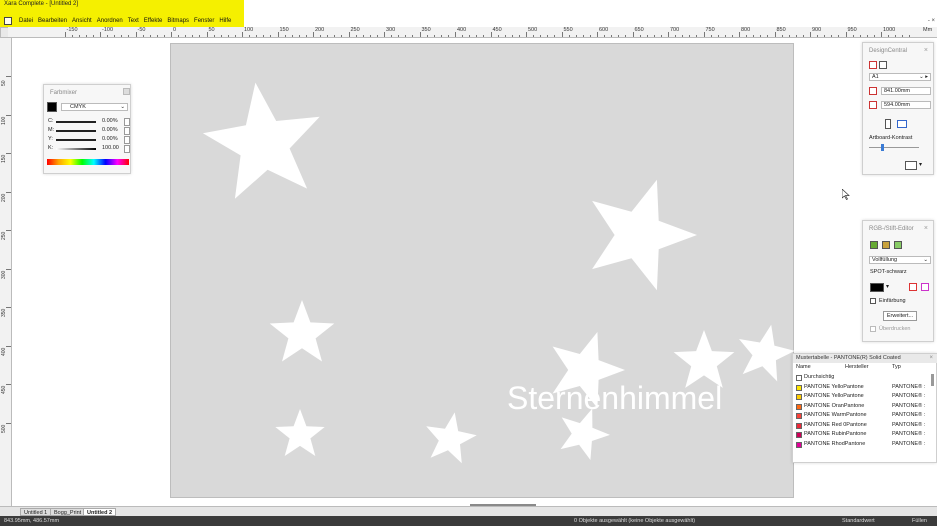 The image size is (937, 526). Describe the element at coordinates (882, 147) in the screenshot. I see `slider-handle` at that location.